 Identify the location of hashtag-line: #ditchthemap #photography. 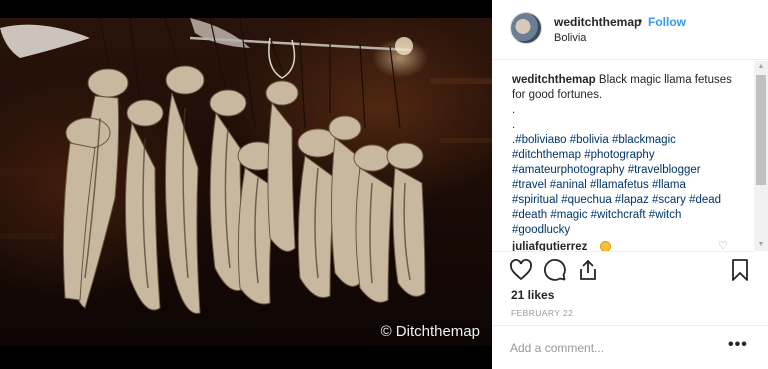
(628, 155).